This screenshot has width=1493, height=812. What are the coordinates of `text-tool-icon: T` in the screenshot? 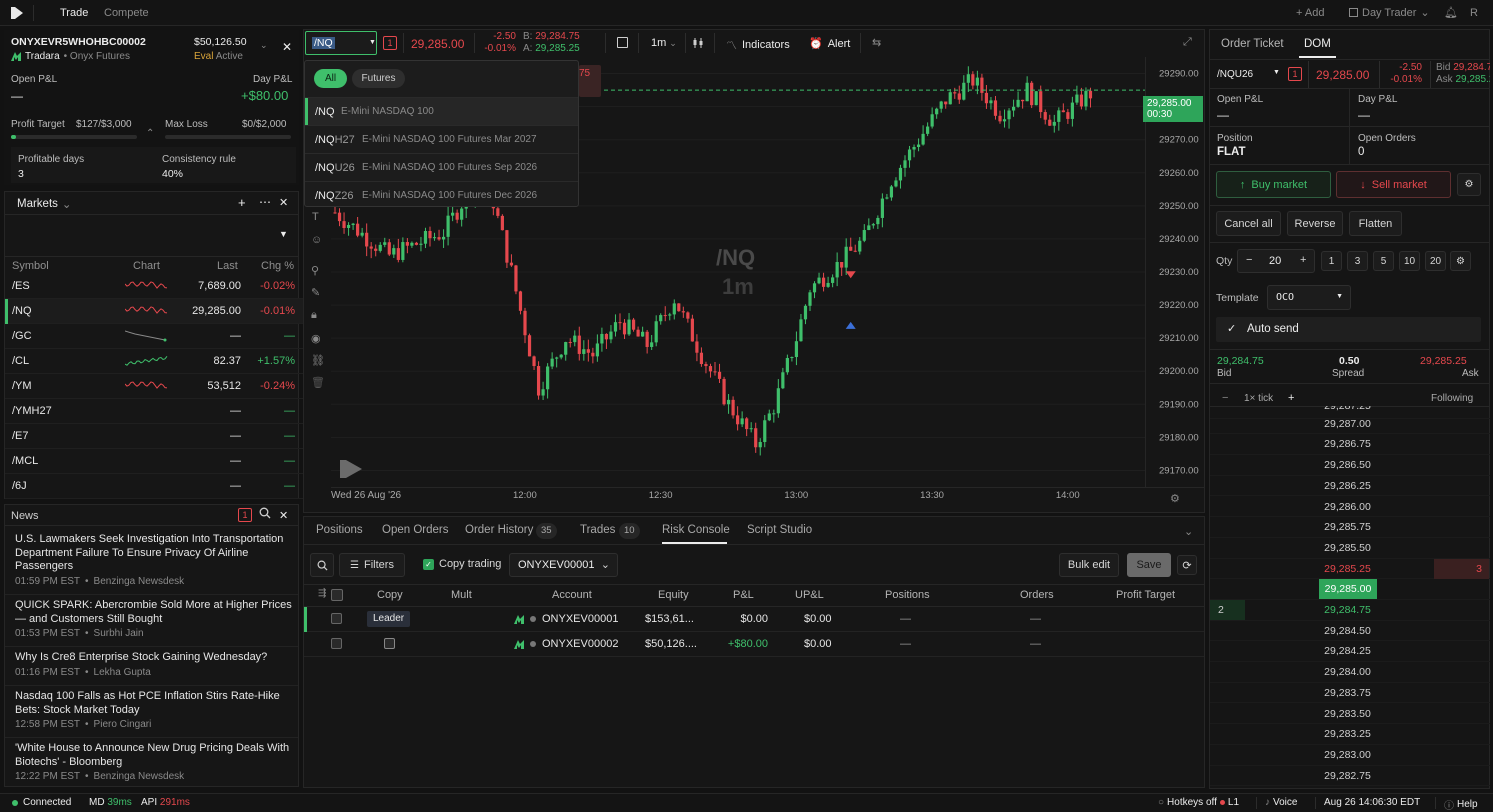 It's located at (315, 217).